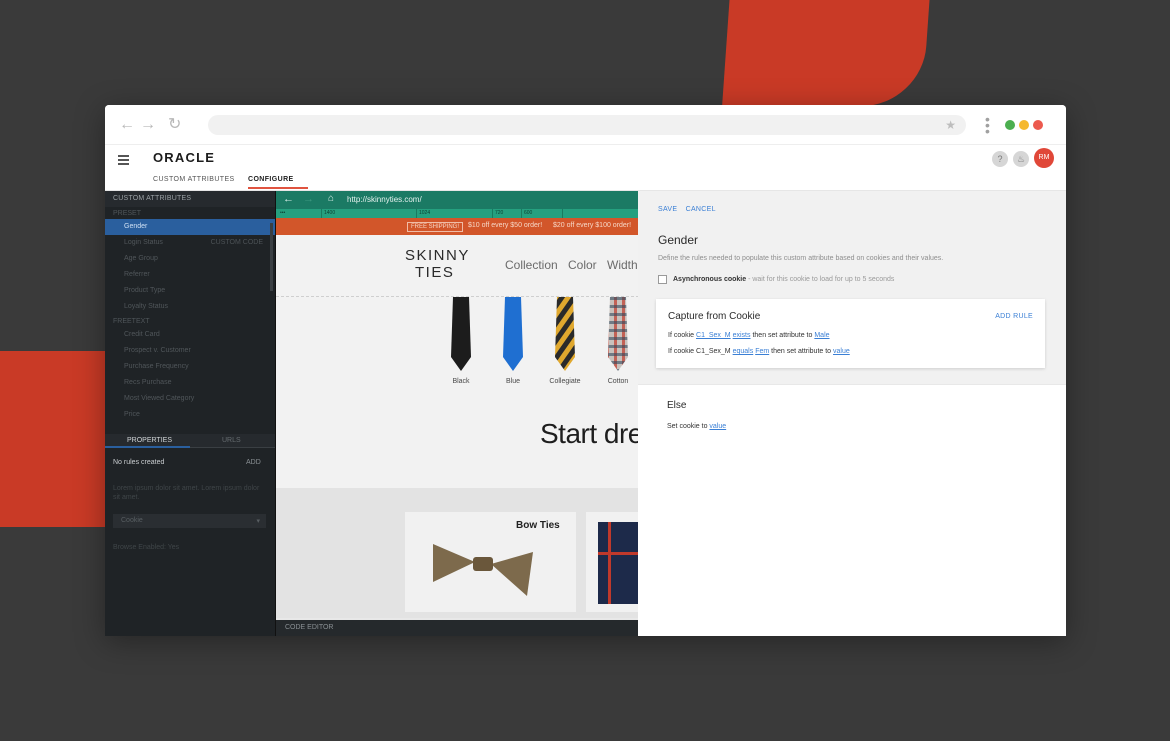  Describe the element at coordinates (618, 334) in the screenshot. I see `cotton-tie-image` at that location.